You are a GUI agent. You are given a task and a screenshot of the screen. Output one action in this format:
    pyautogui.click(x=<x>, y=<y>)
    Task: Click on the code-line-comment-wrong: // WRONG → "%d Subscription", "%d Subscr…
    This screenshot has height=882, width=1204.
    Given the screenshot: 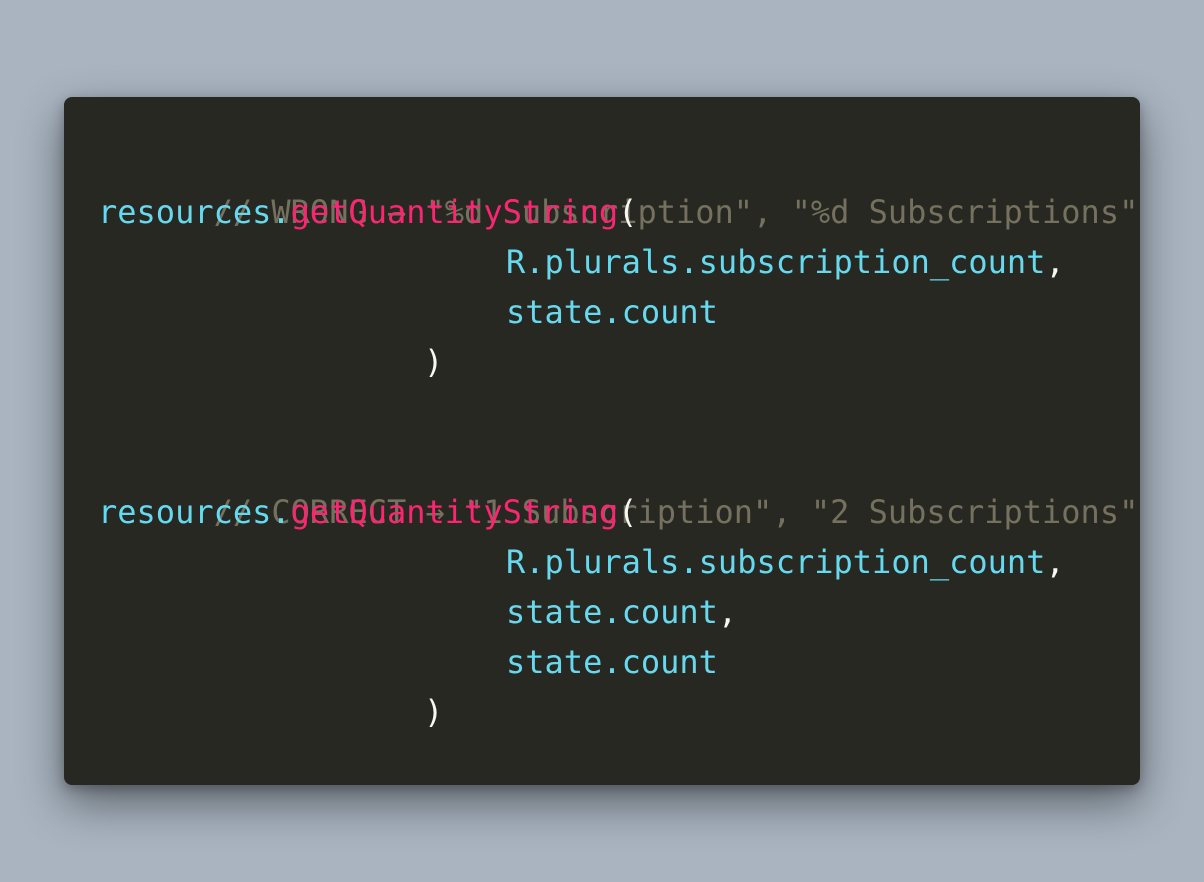 What is the action you would take?
    pyautogui.click(x=619, y=184)
    